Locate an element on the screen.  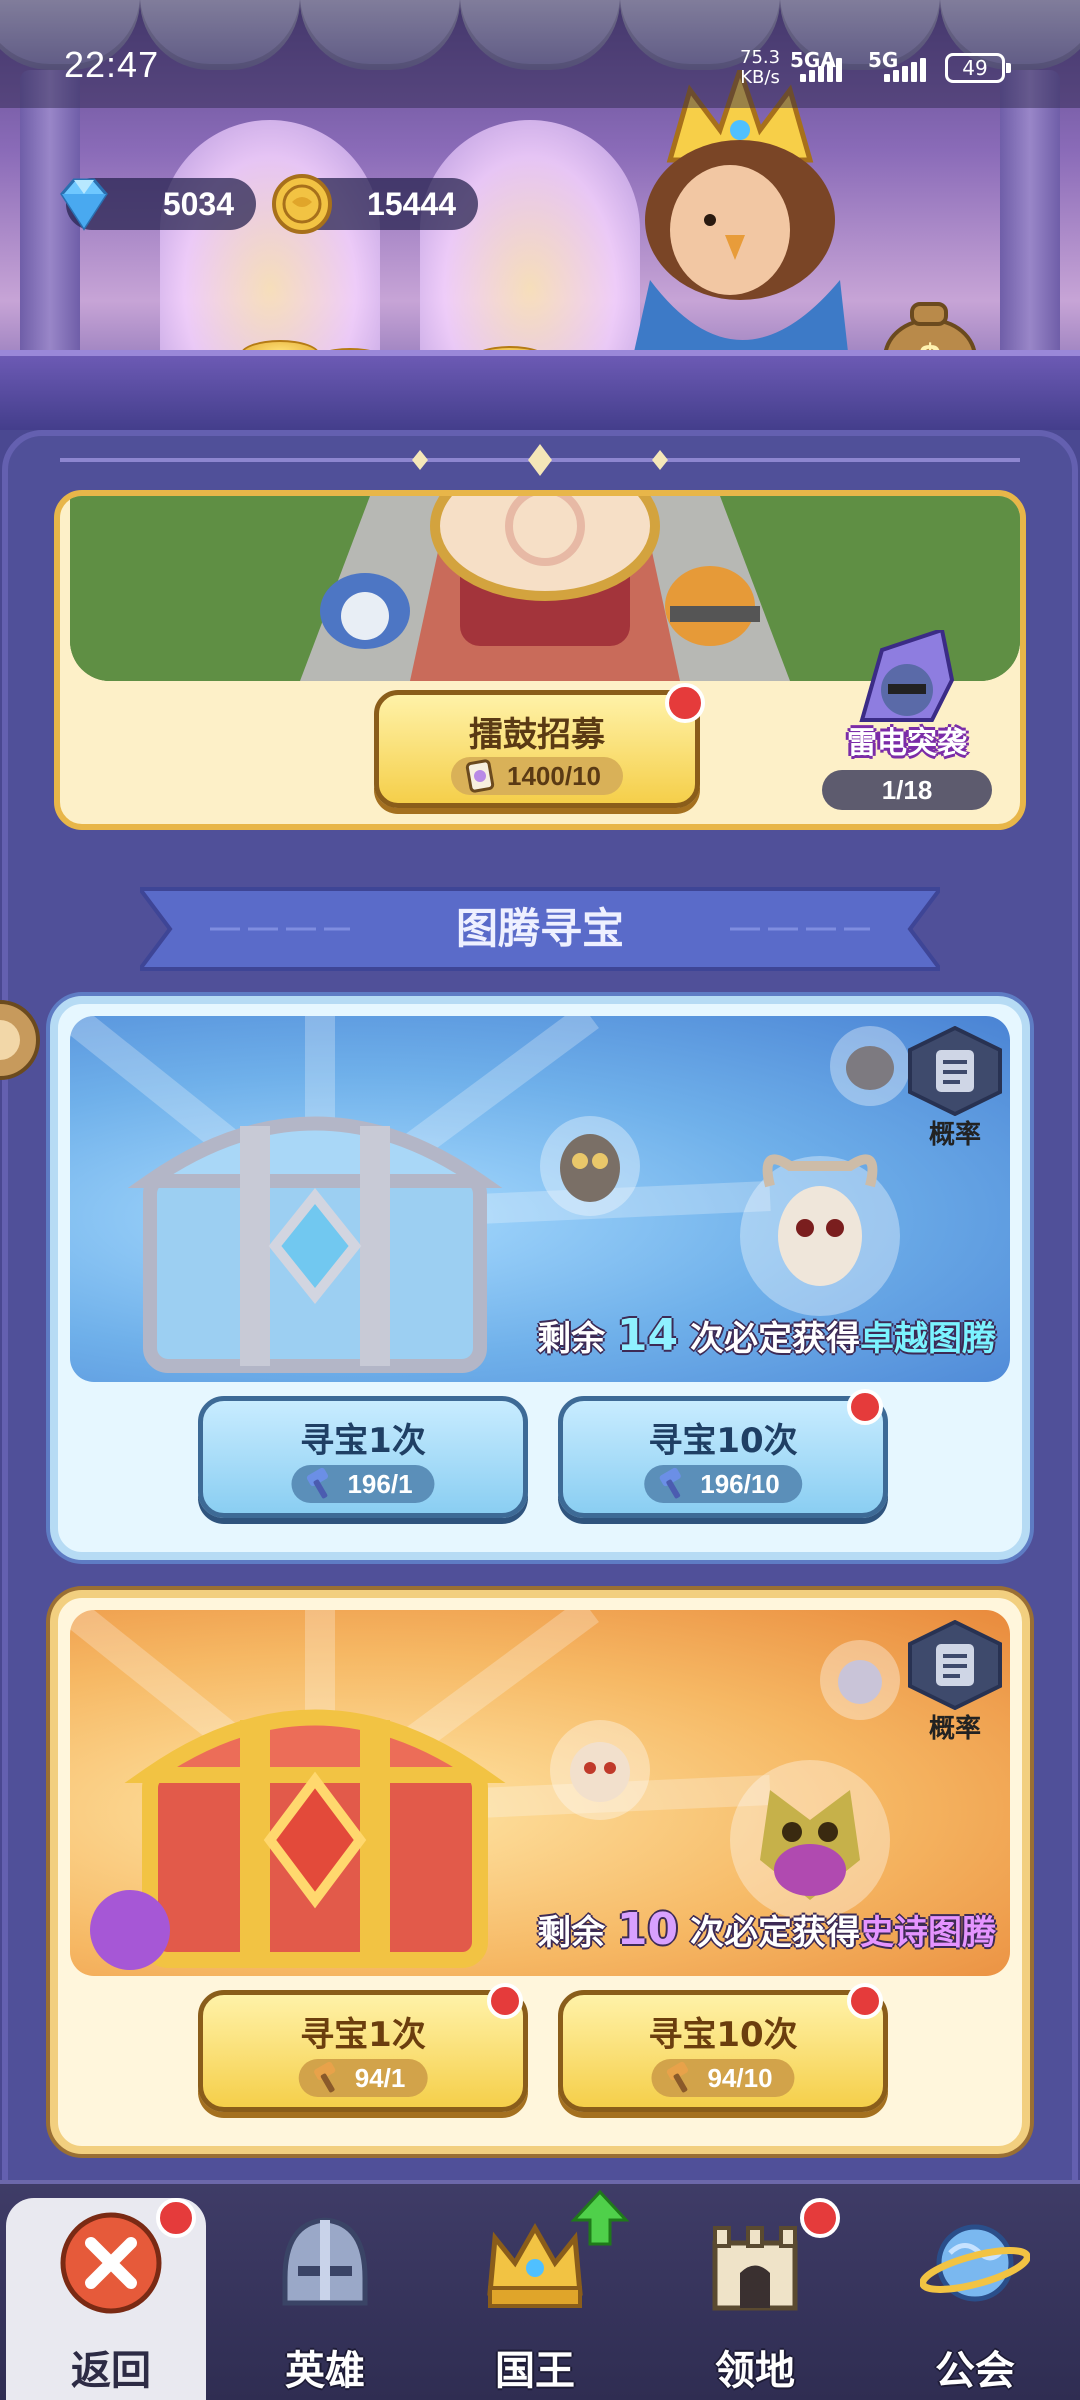
draw-10-cost: 94/10 is located at coordinates (723, 2078).